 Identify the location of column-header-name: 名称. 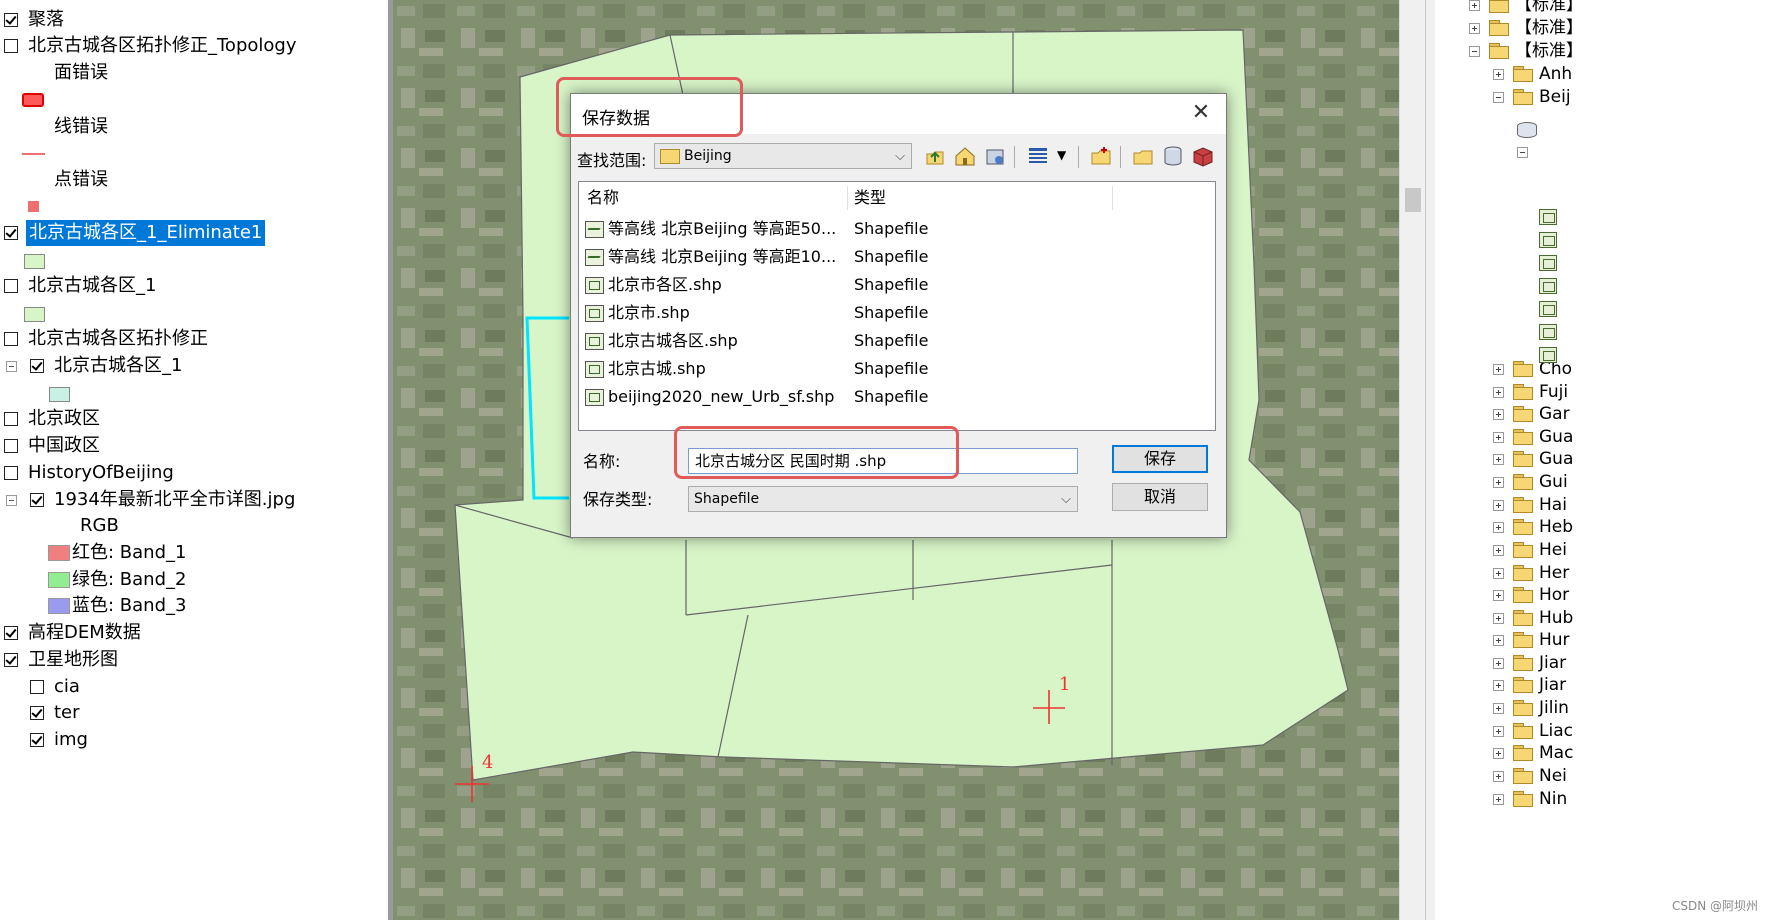
(603, 198).